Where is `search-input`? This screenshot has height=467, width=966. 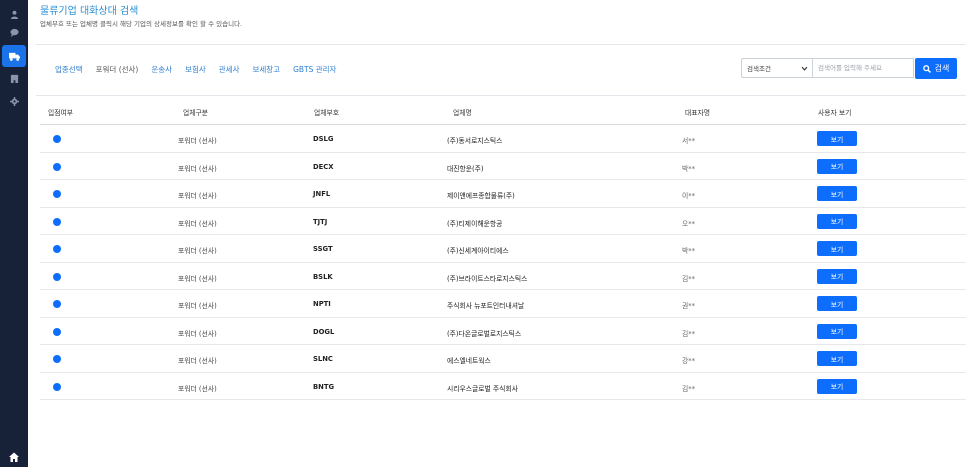
search-input is located at coordinates (863, 68).